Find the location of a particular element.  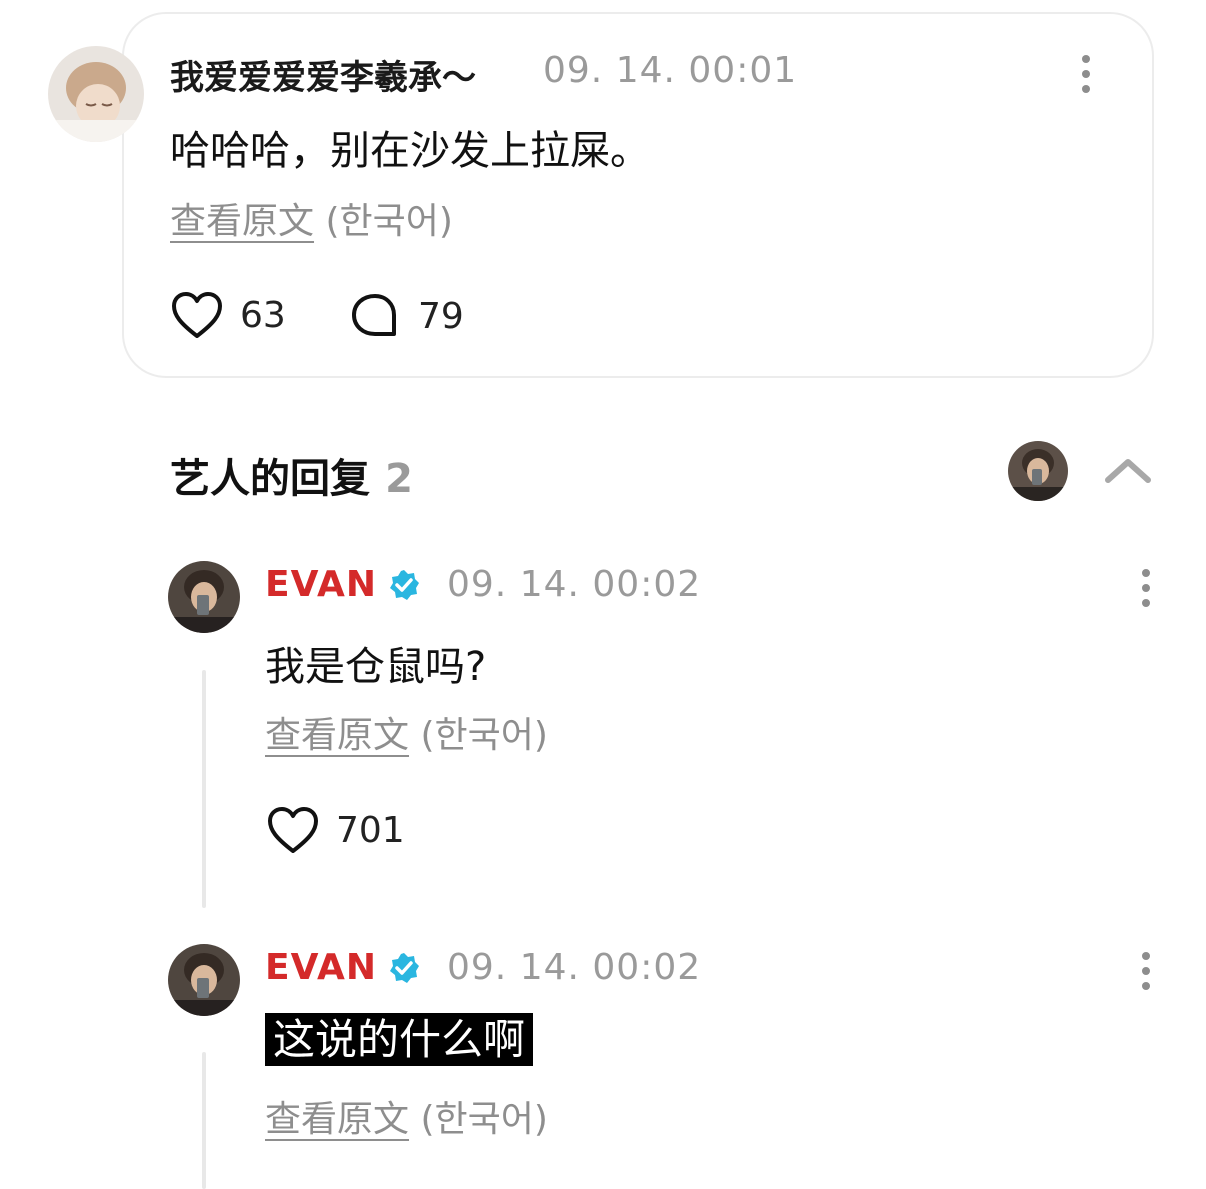

reply-text: 这说的什么啊 is located at coordinates (399, 1036).